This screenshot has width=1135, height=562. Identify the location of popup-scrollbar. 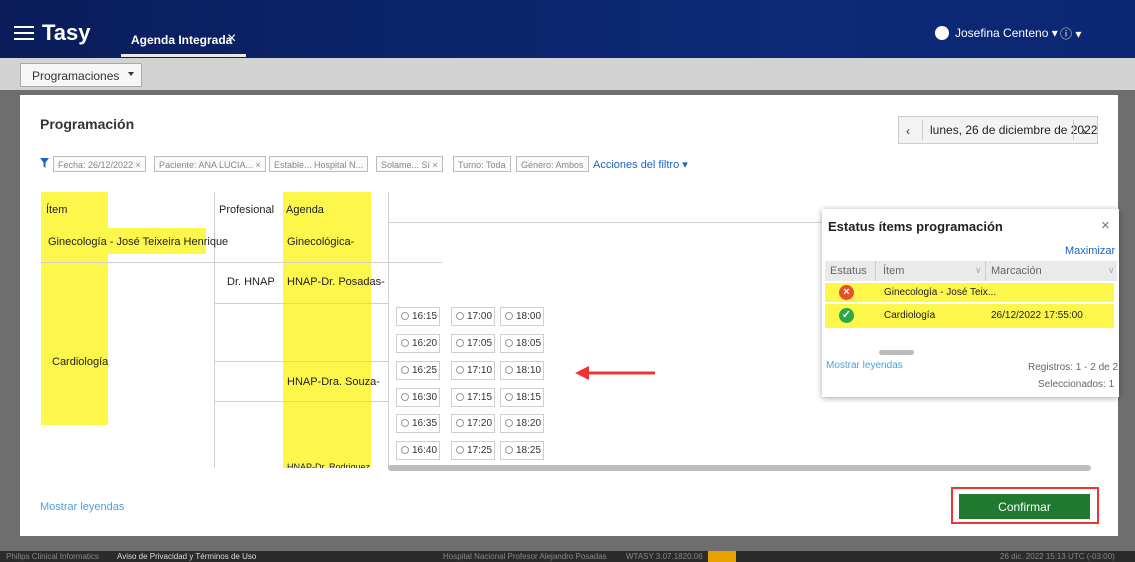
(896, 352).